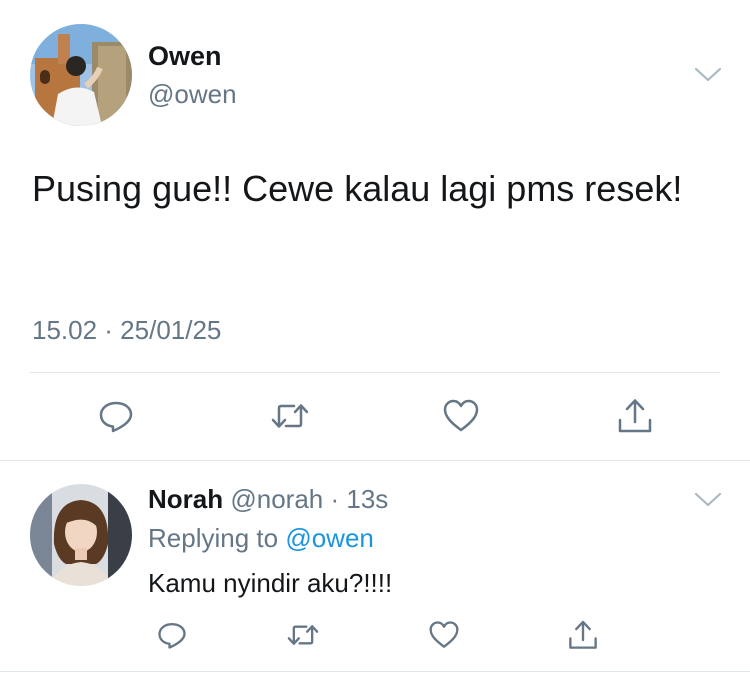 Image resolution: width=750 pixels, height=673 pixels. I want to click on replying-to: Replying to @owen, so click(261, 538).